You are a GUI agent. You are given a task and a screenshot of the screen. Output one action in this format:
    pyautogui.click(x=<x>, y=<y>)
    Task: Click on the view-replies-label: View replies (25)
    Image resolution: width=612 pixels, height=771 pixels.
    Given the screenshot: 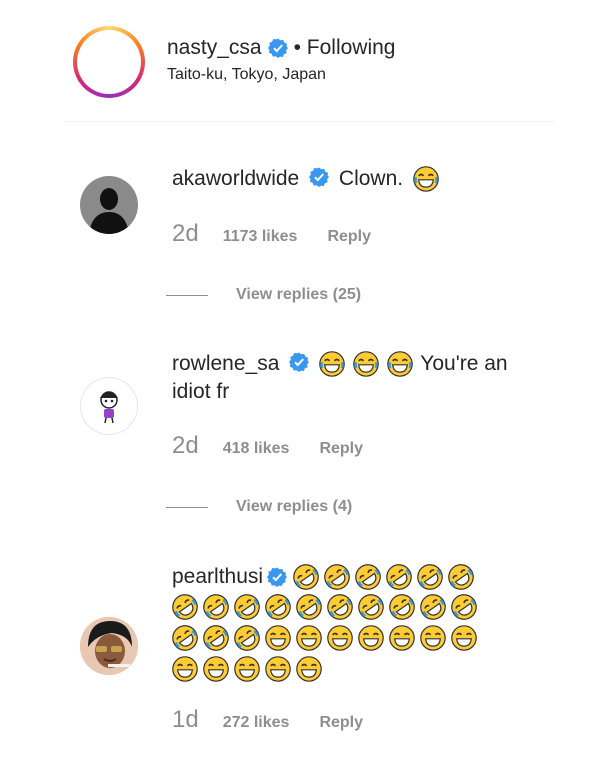 What is the action you would take?
    pyautogui.click(x=299, y=294)
    